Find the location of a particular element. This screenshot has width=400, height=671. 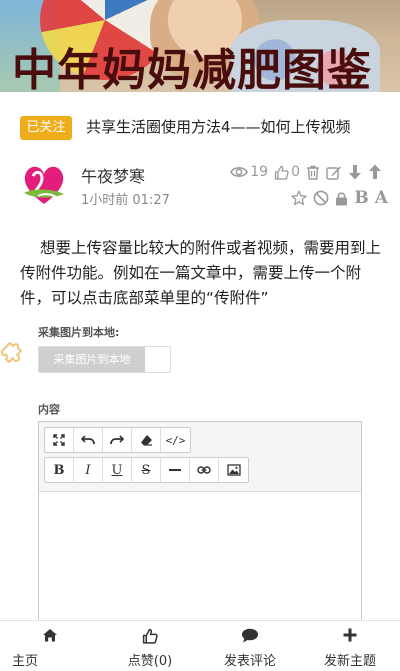

bold-button: B is located at coordinates (59, 470).